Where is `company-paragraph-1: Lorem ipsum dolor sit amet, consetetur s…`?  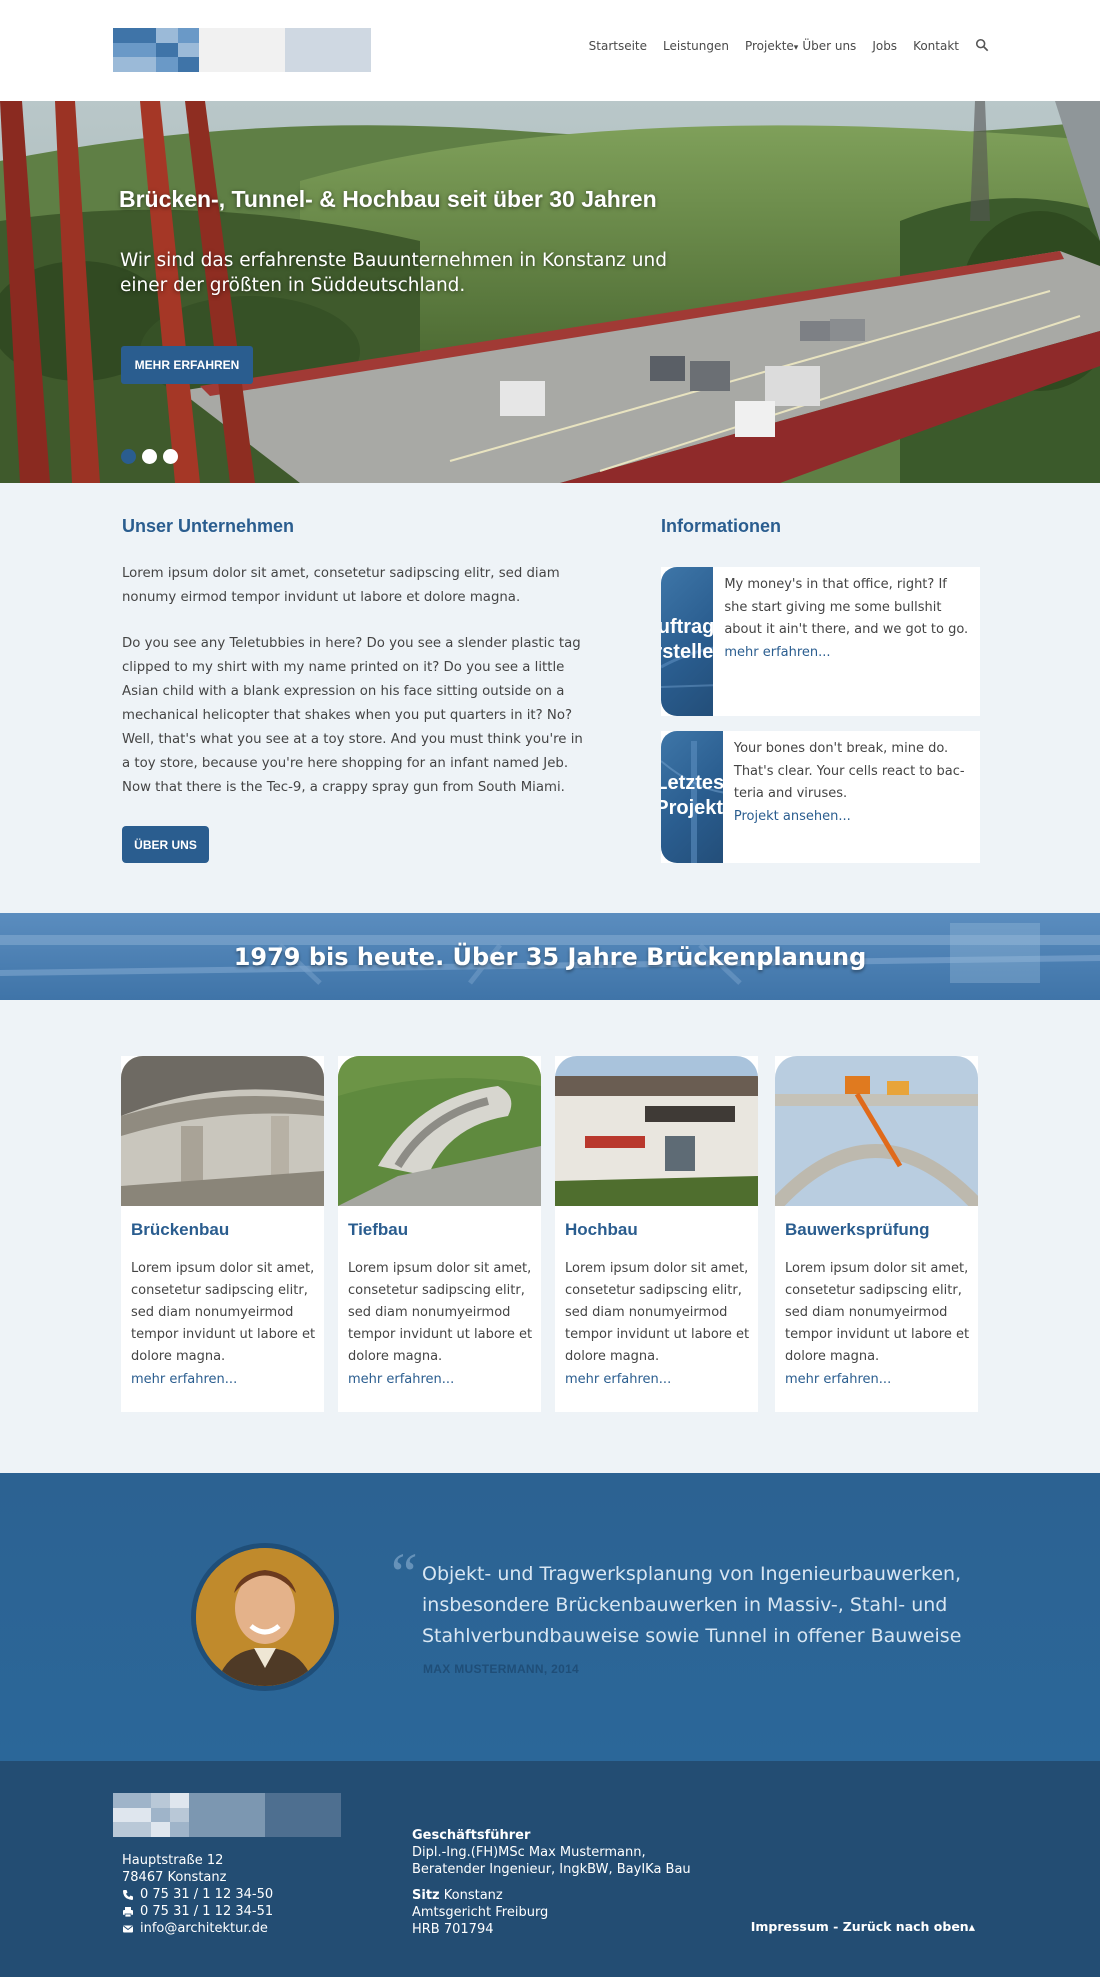 company-paragraph-1: Lorem ipsum dolor sit amet, consetetur s… is located at coordinates (341, 585).